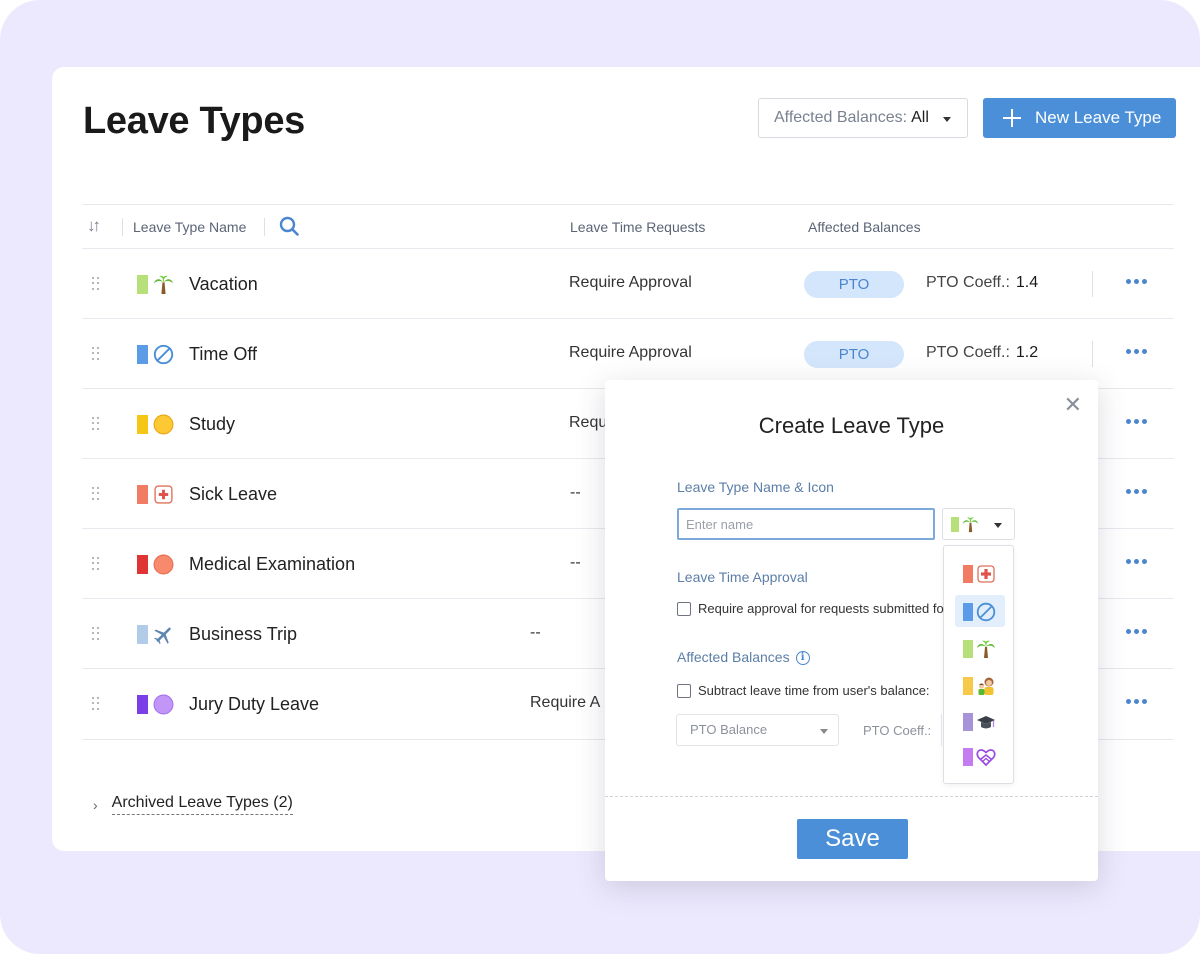 The height and width of the screenshot is (954, 1200). Describe the element at coordinates (163, 564) in the screenshot. I see `red-circle-icon` at that location.